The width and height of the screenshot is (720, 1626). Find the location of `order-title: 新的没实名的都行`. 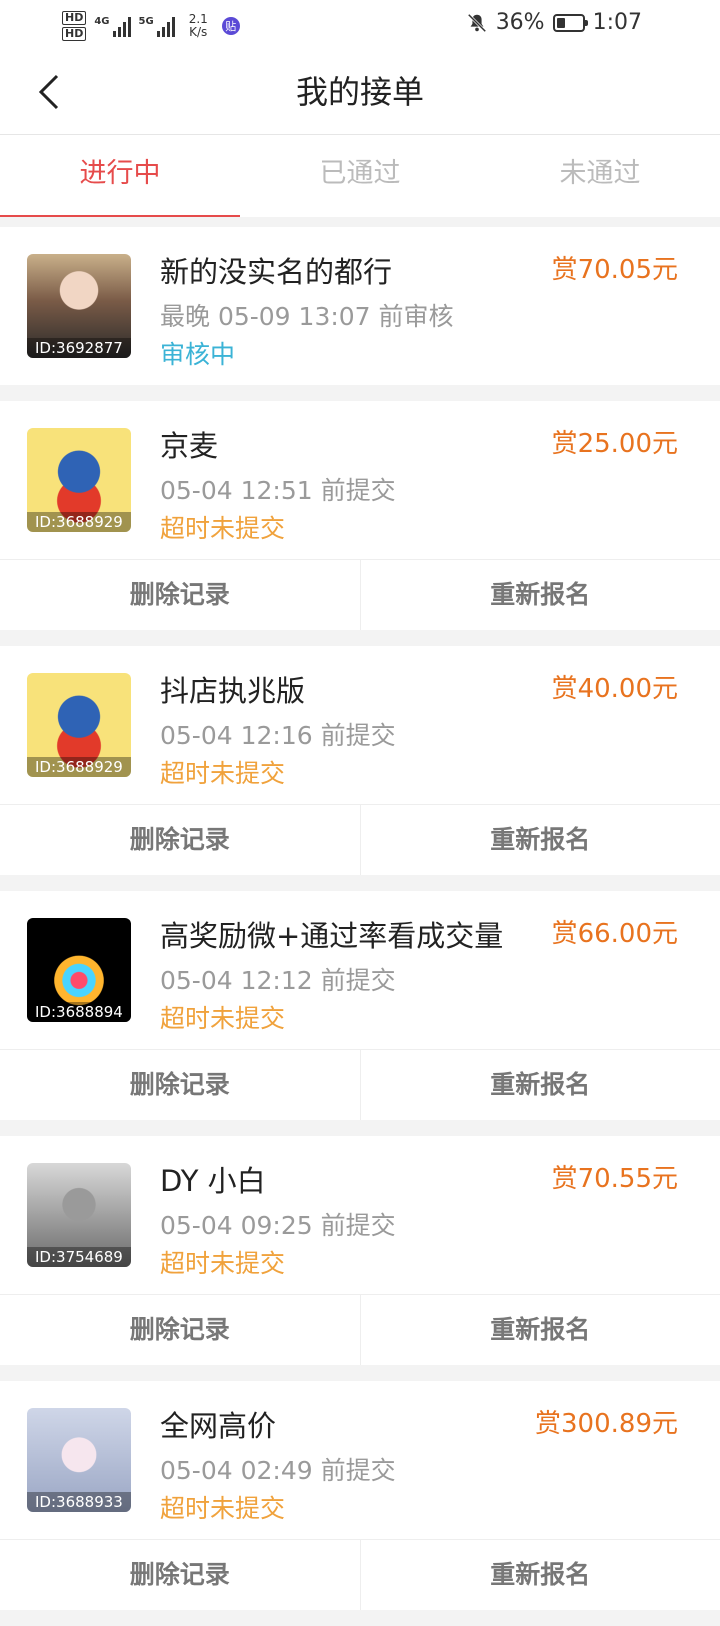

order-title: 新的没实名的都行 is located at coordinates (276, 270).